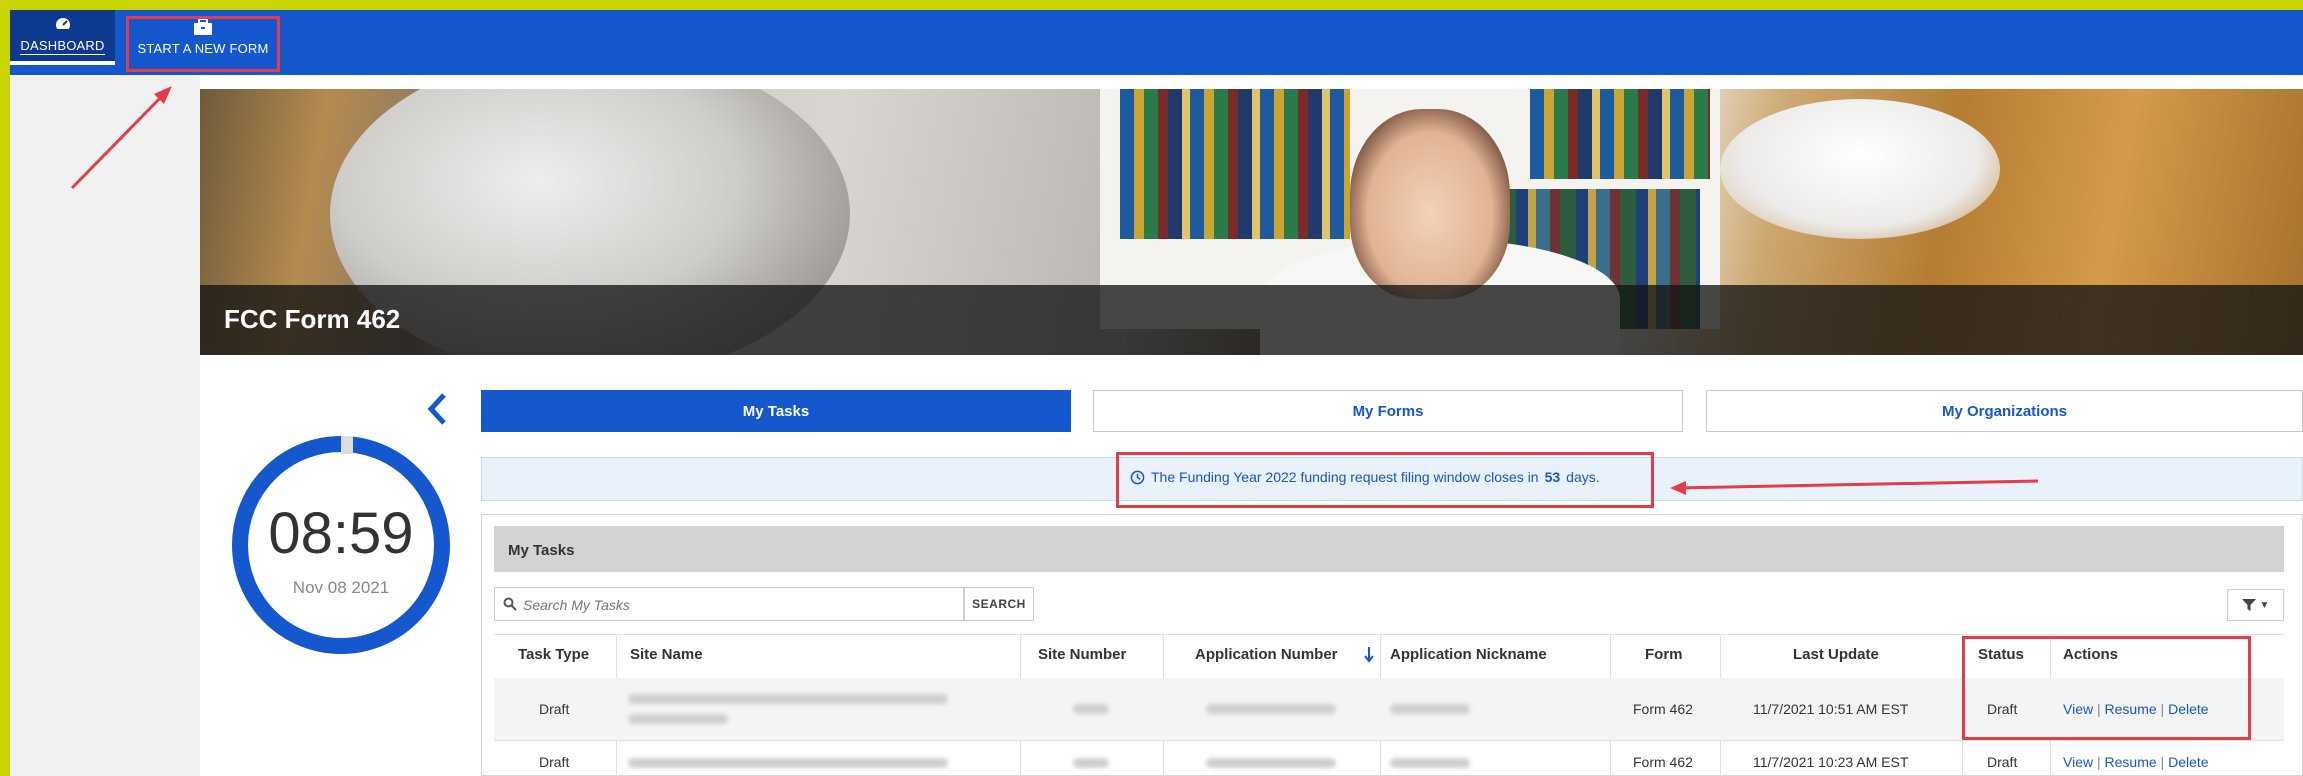 This screenshot has height=776, width=2303. What do you see at coordinates (776, 411) in the screenshot?
I see `tab-my-tasks: My Tasks` at bounding box center [776, 411].